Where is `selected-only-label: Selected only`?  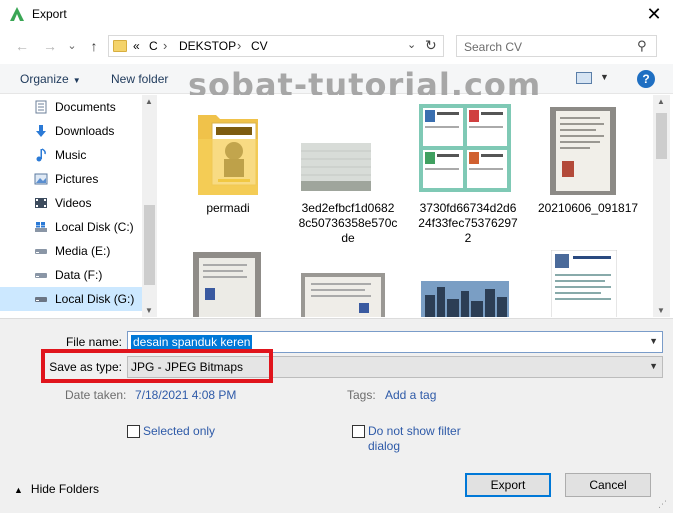 selected-only-label: Selected only is located at coordinates (179, 431).